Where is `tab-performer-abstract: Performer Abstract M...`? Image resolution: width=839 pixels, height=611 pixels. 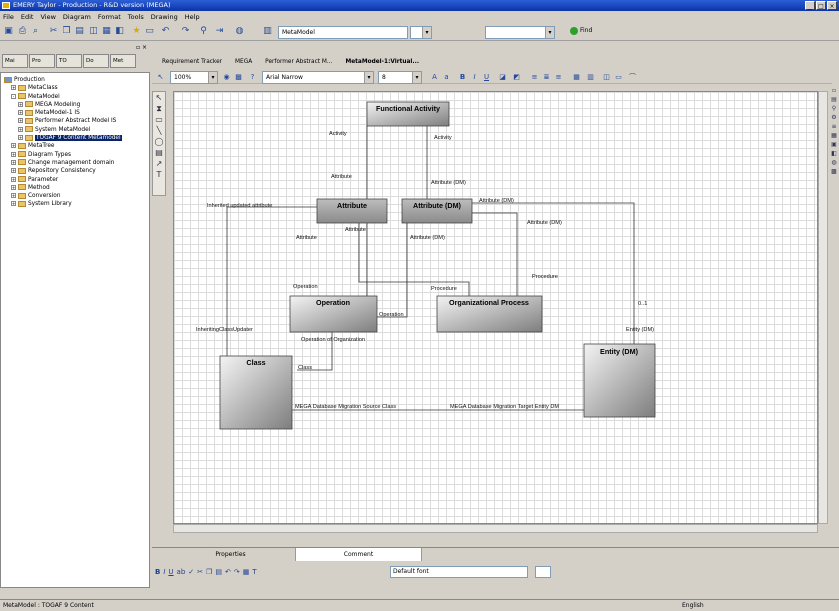
tab-performer-abstract: Performer Abstract M... is located at coordinates (298, 62).